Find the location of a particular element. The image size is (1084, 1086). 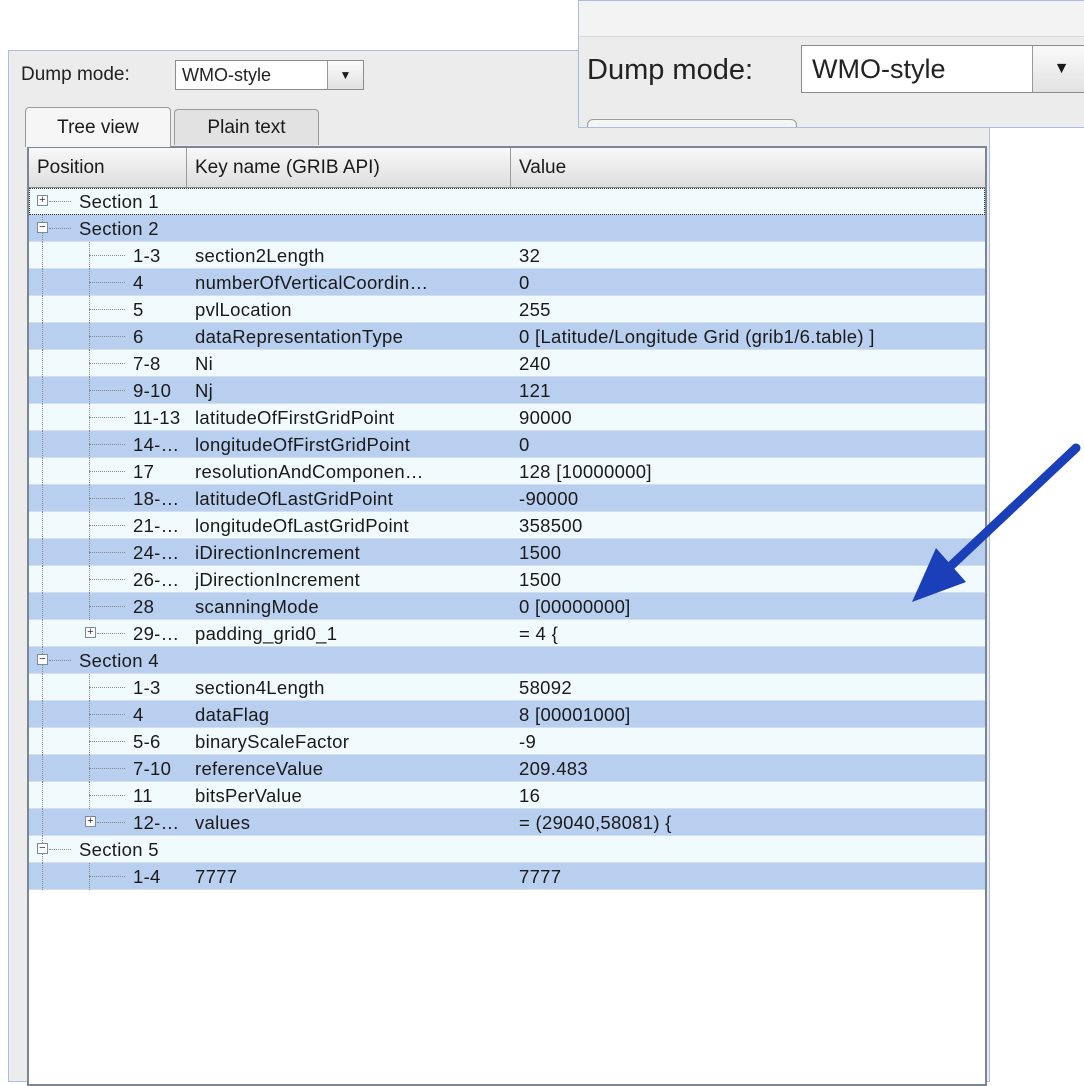

value-cell: 32 is located at coordinates (530, 255).